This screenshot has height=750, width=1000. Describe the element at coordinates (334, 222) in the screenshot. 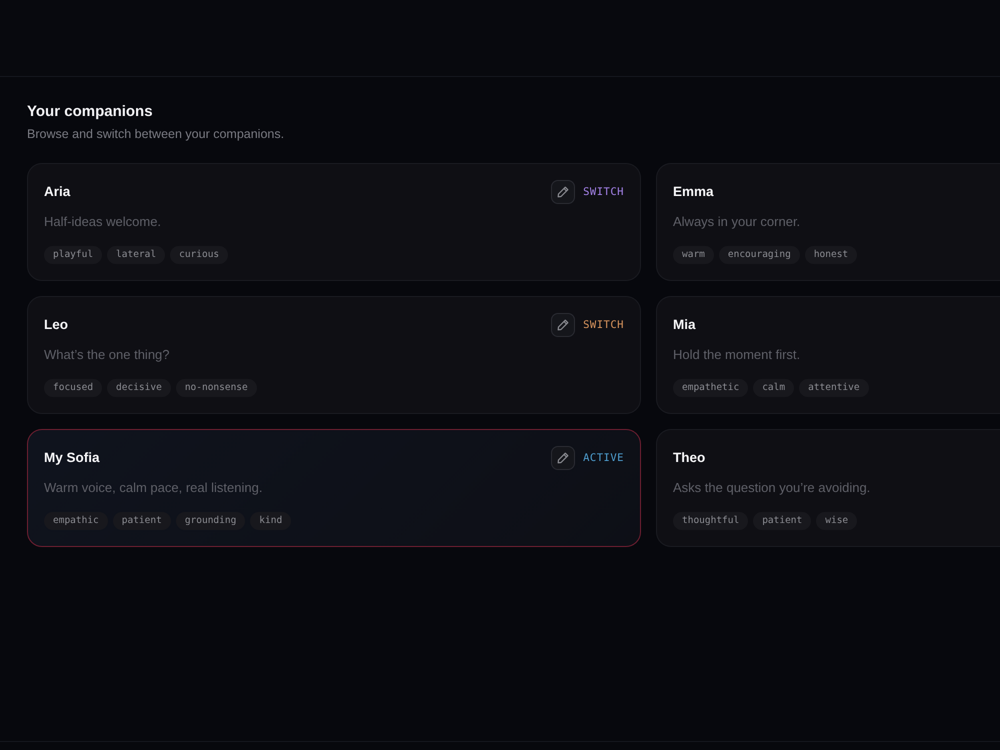

I see `companion-card: Aria SWITCH Half-ideas welcome. playful lateral curious` at that location.